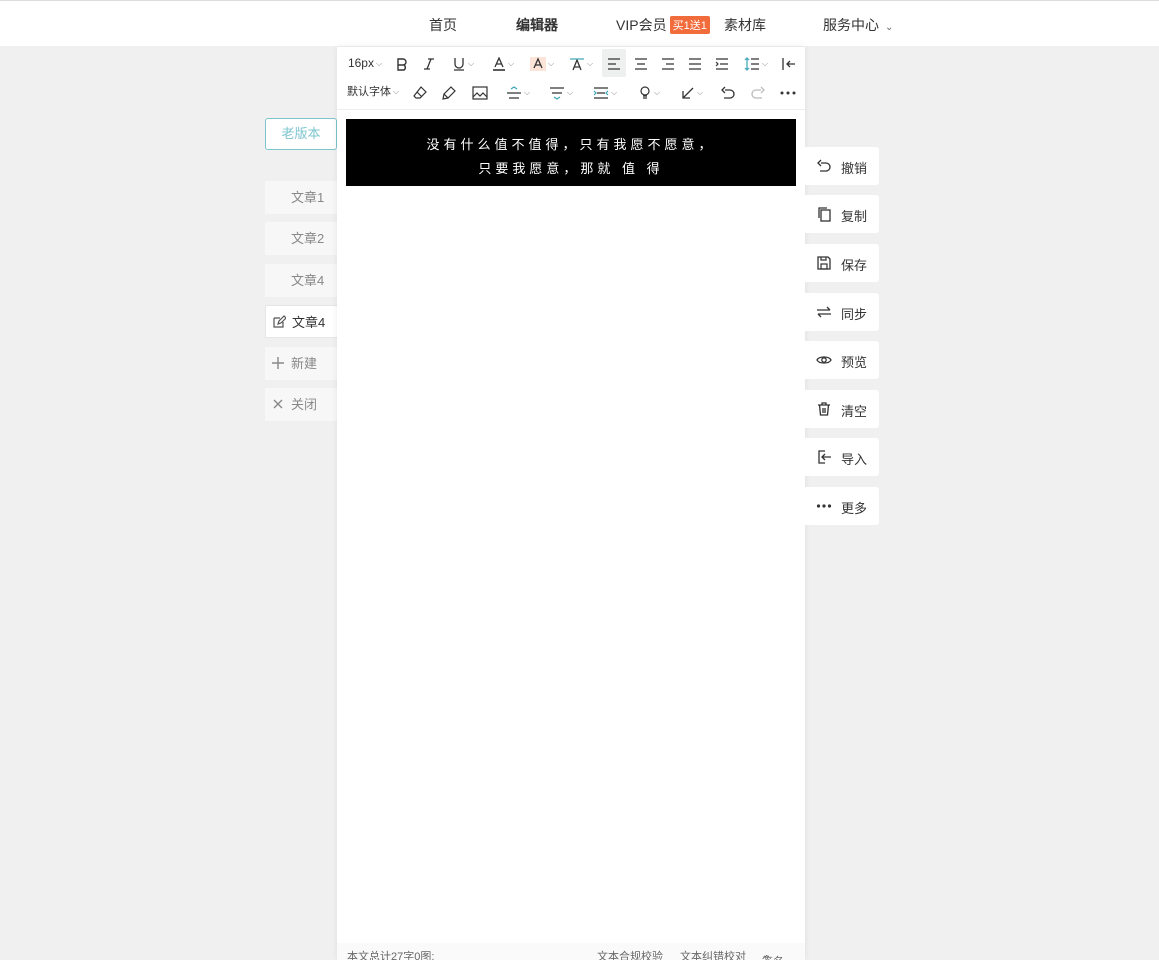  What do you see at coordinates (824, 263) in the screenshot?
I see `save-icon` at bounding box center [824, 263].